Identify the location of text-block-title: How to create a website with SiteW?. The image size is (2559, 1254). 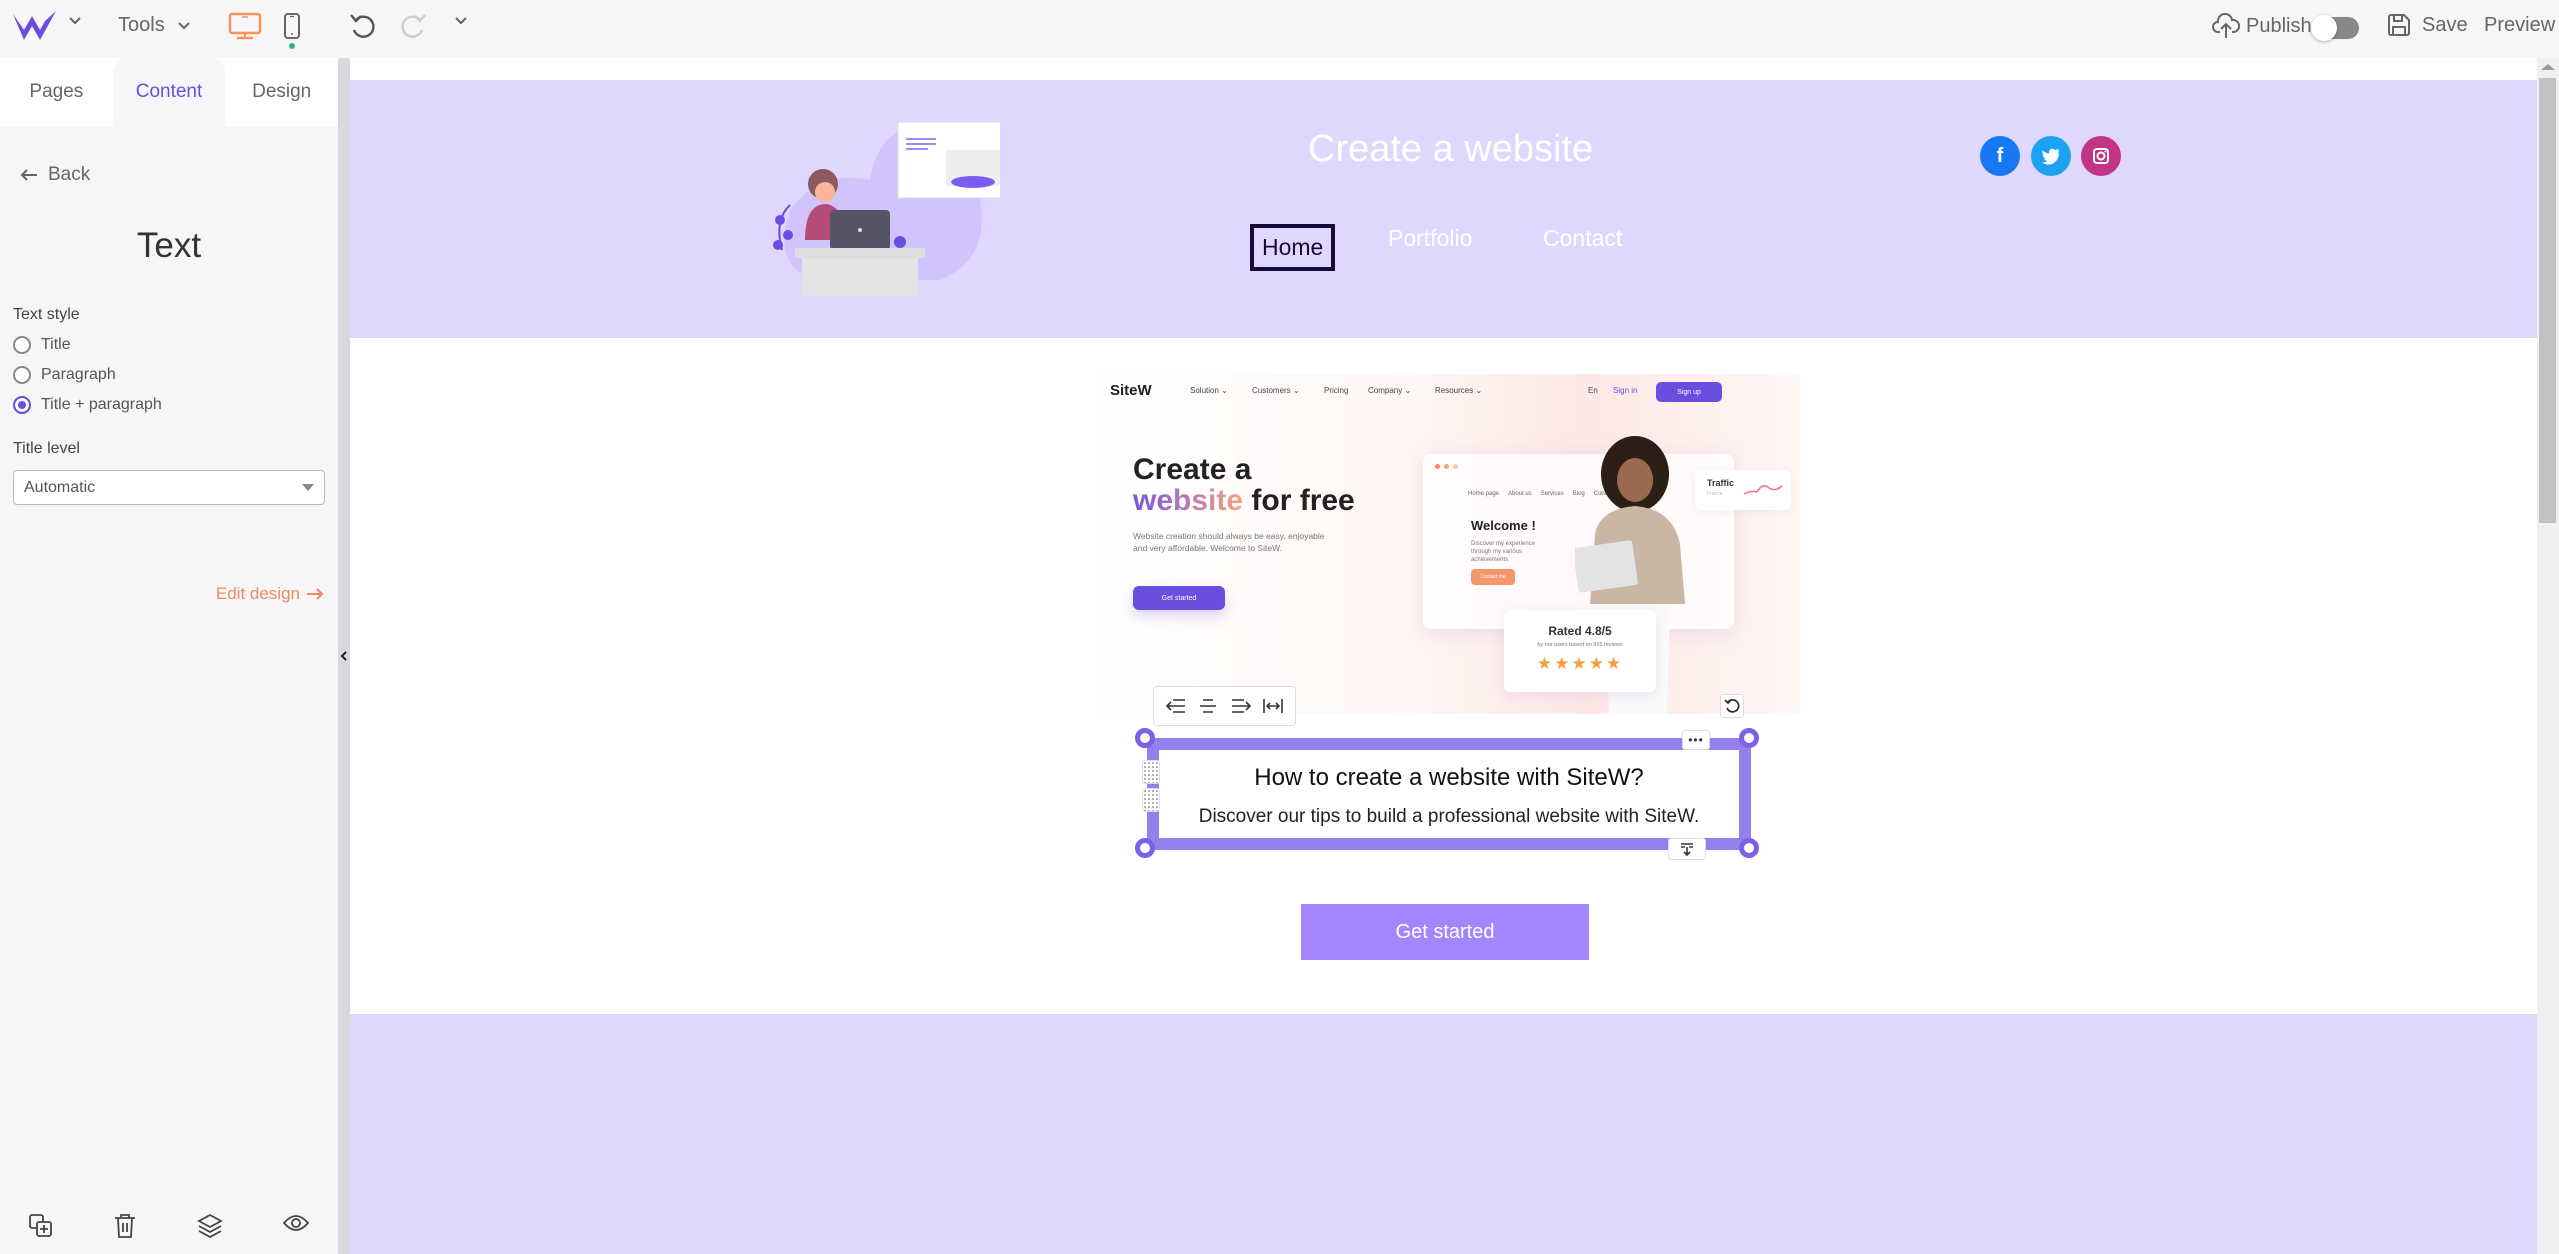
(1449, 778).